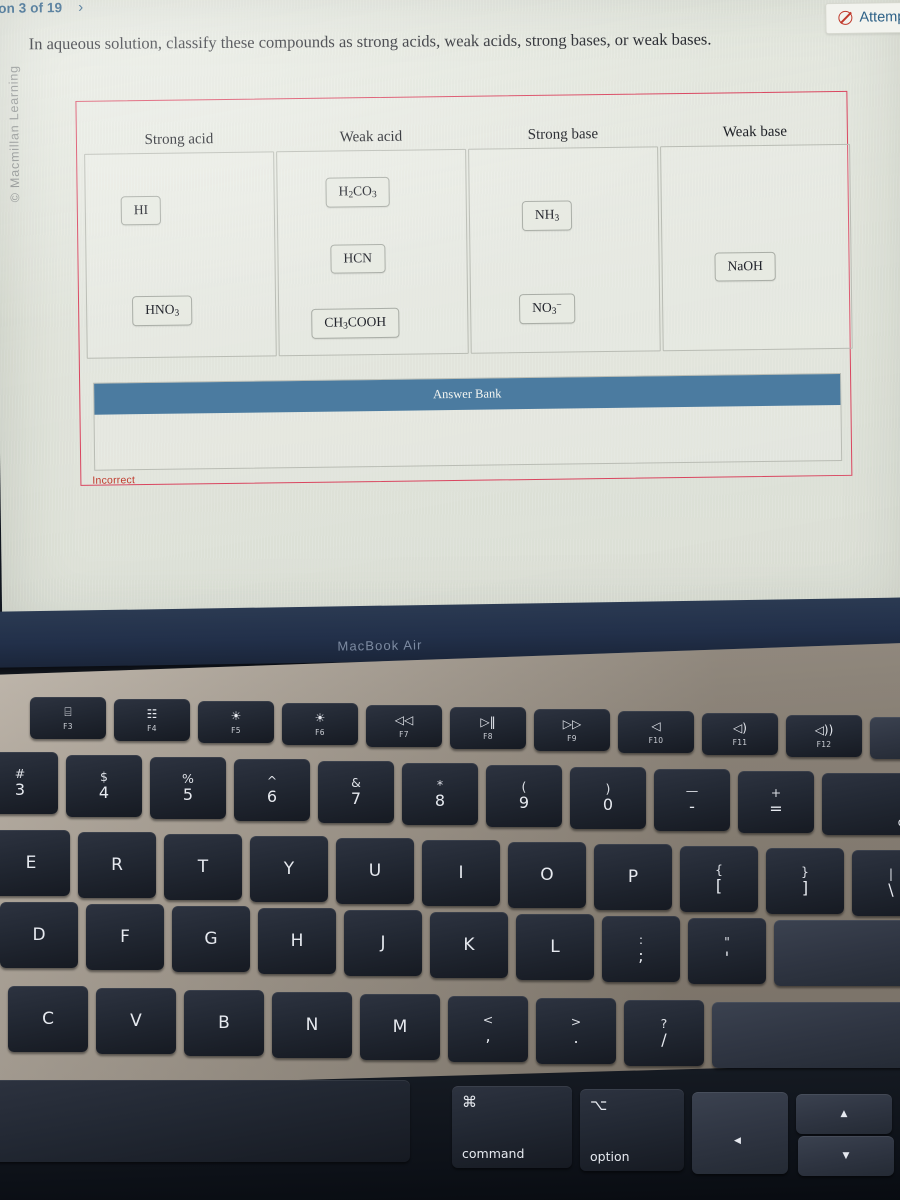 Image resolution: width=900 pixels, height=1200 pixels. Describe the element at coordinates (524, 796) in the screenshot. I see `key-9: (9` at that location.